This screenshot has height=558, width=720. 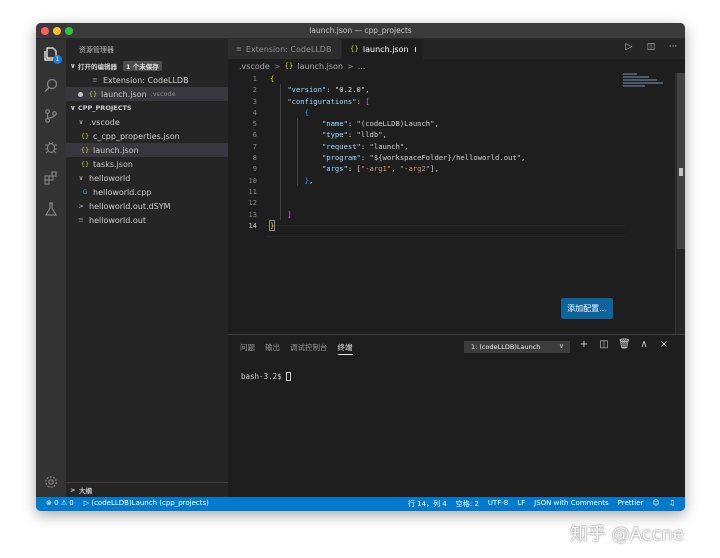 What do you see at coordinates (629, 47) in the screenshot?
I see `run-icon: ▷` at bounding box center [629, 47].